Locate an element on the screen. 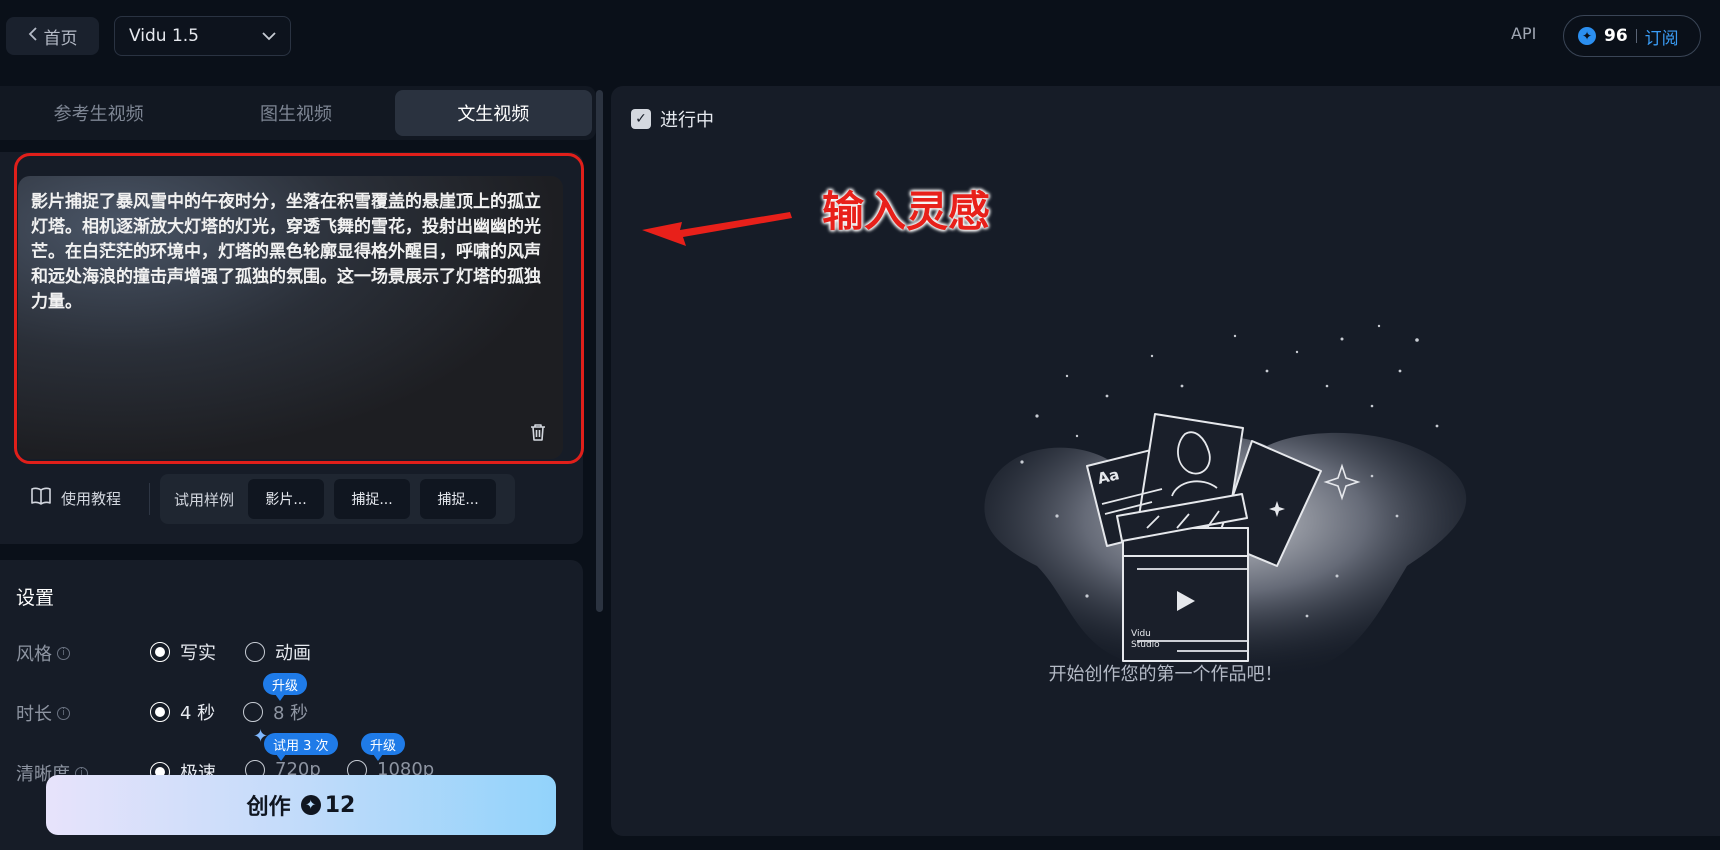 The width and height of the screenshot is (1720, 850). back-home-button: 首页 is located at coordinates (52, 36).